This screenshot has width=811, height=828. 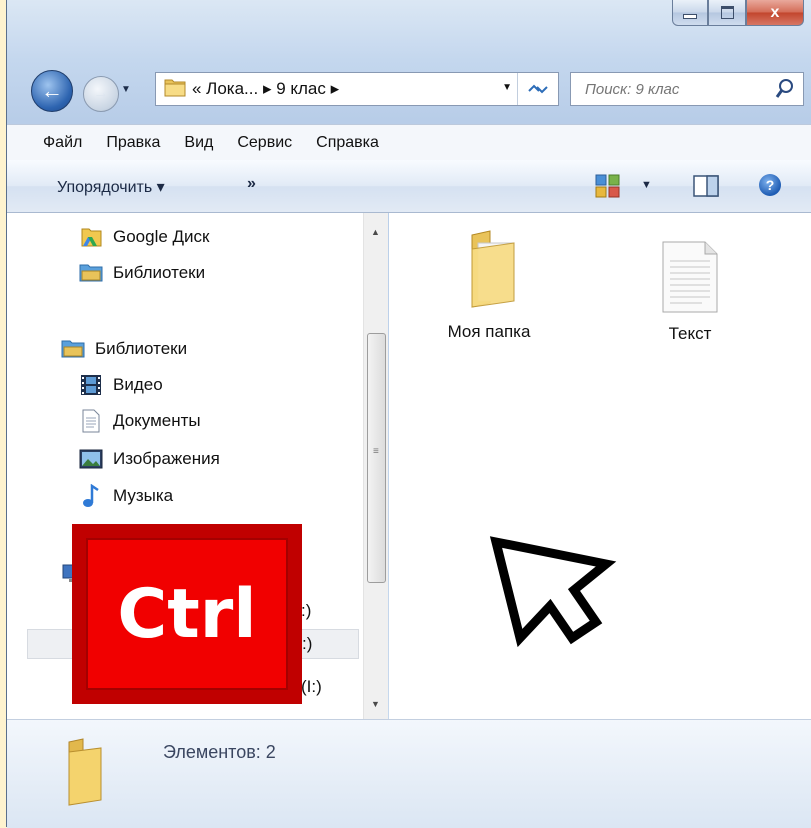 I want to click on more-commands-button: », so click(x=251, y=184).